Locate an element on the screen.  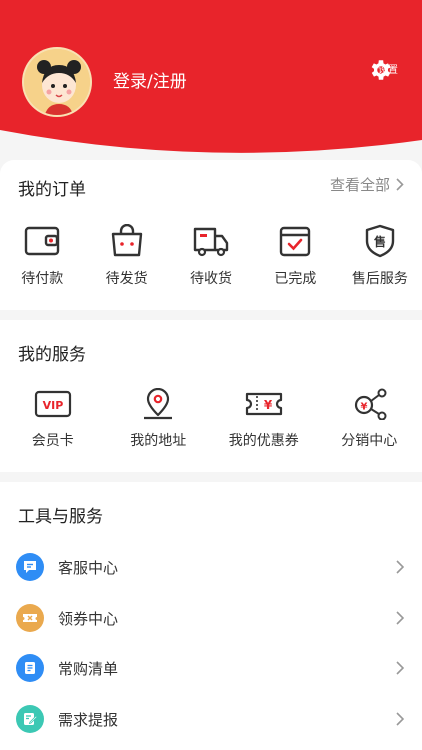
shield-service-icon: 售 is located at coordinates (380, 241).